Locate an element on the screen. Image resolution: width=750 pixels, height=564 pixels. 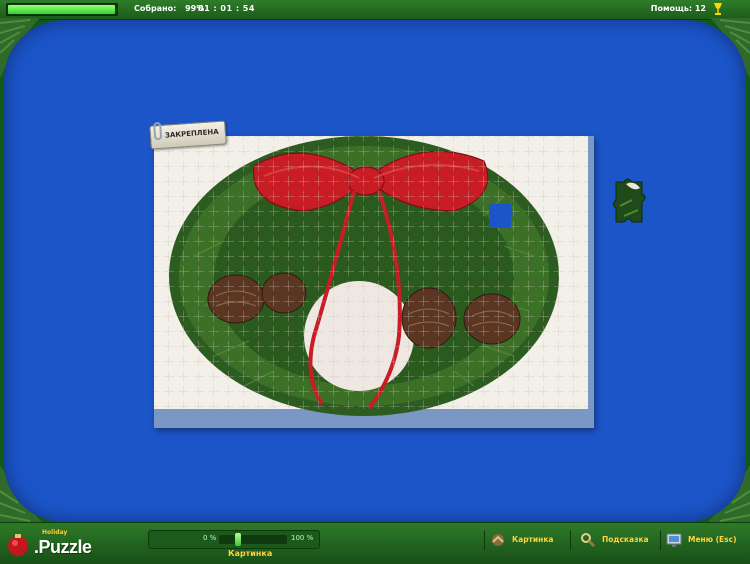
menu-button-label: Меню (Esc) is located at coordinates (712, 539).